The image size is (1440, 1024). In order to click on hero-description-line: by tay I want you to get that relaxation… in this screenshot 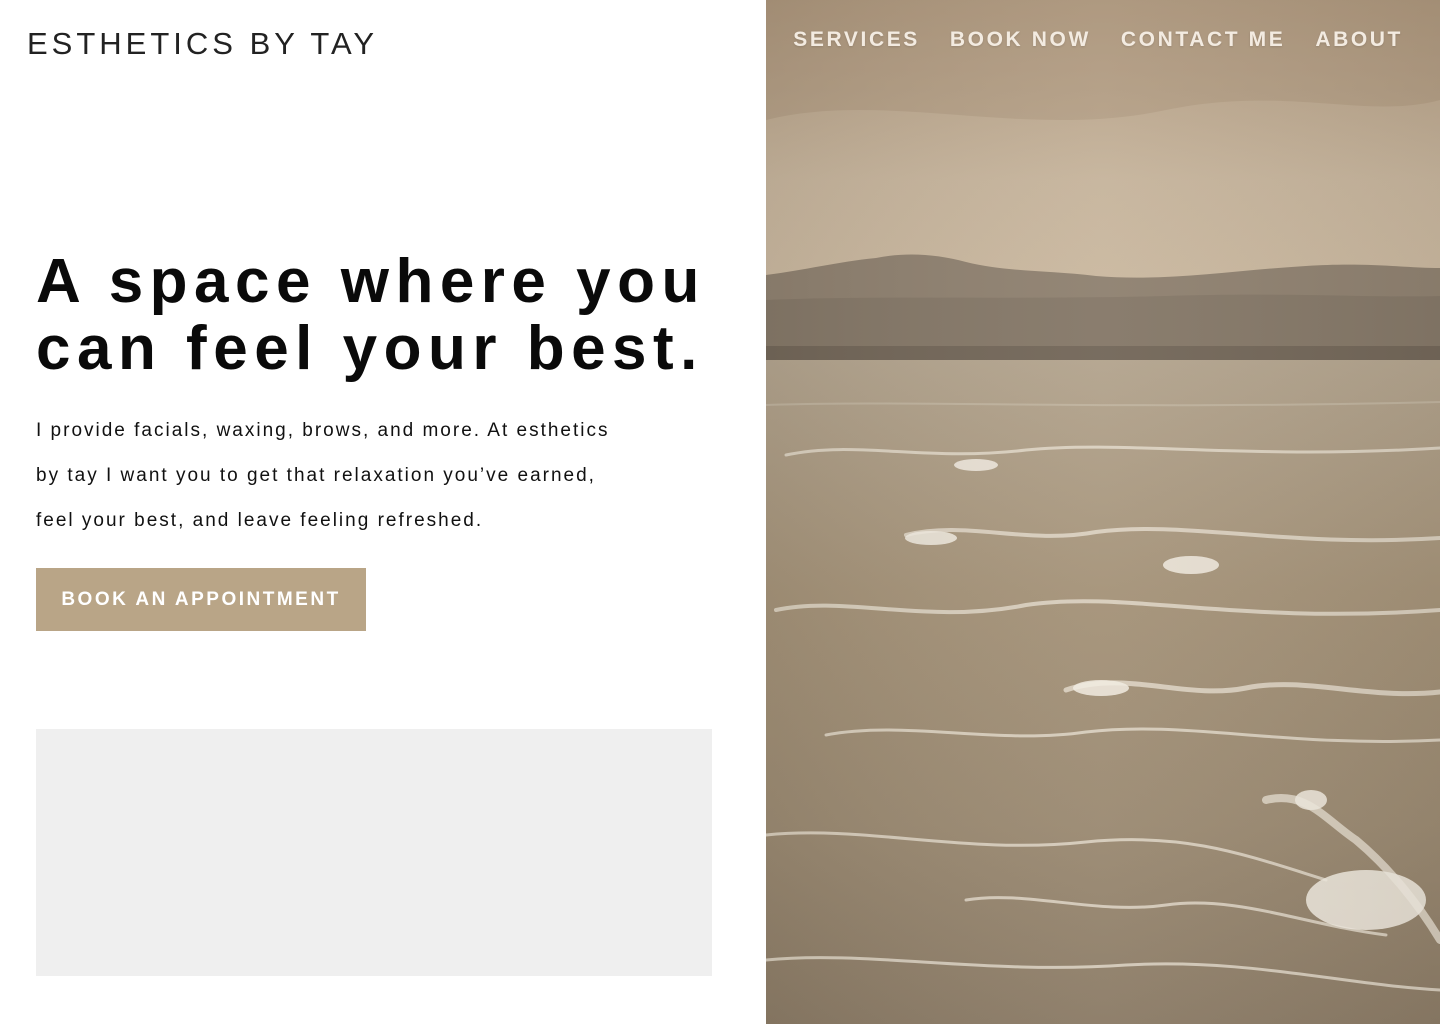, I will do `click(316, 475)`.